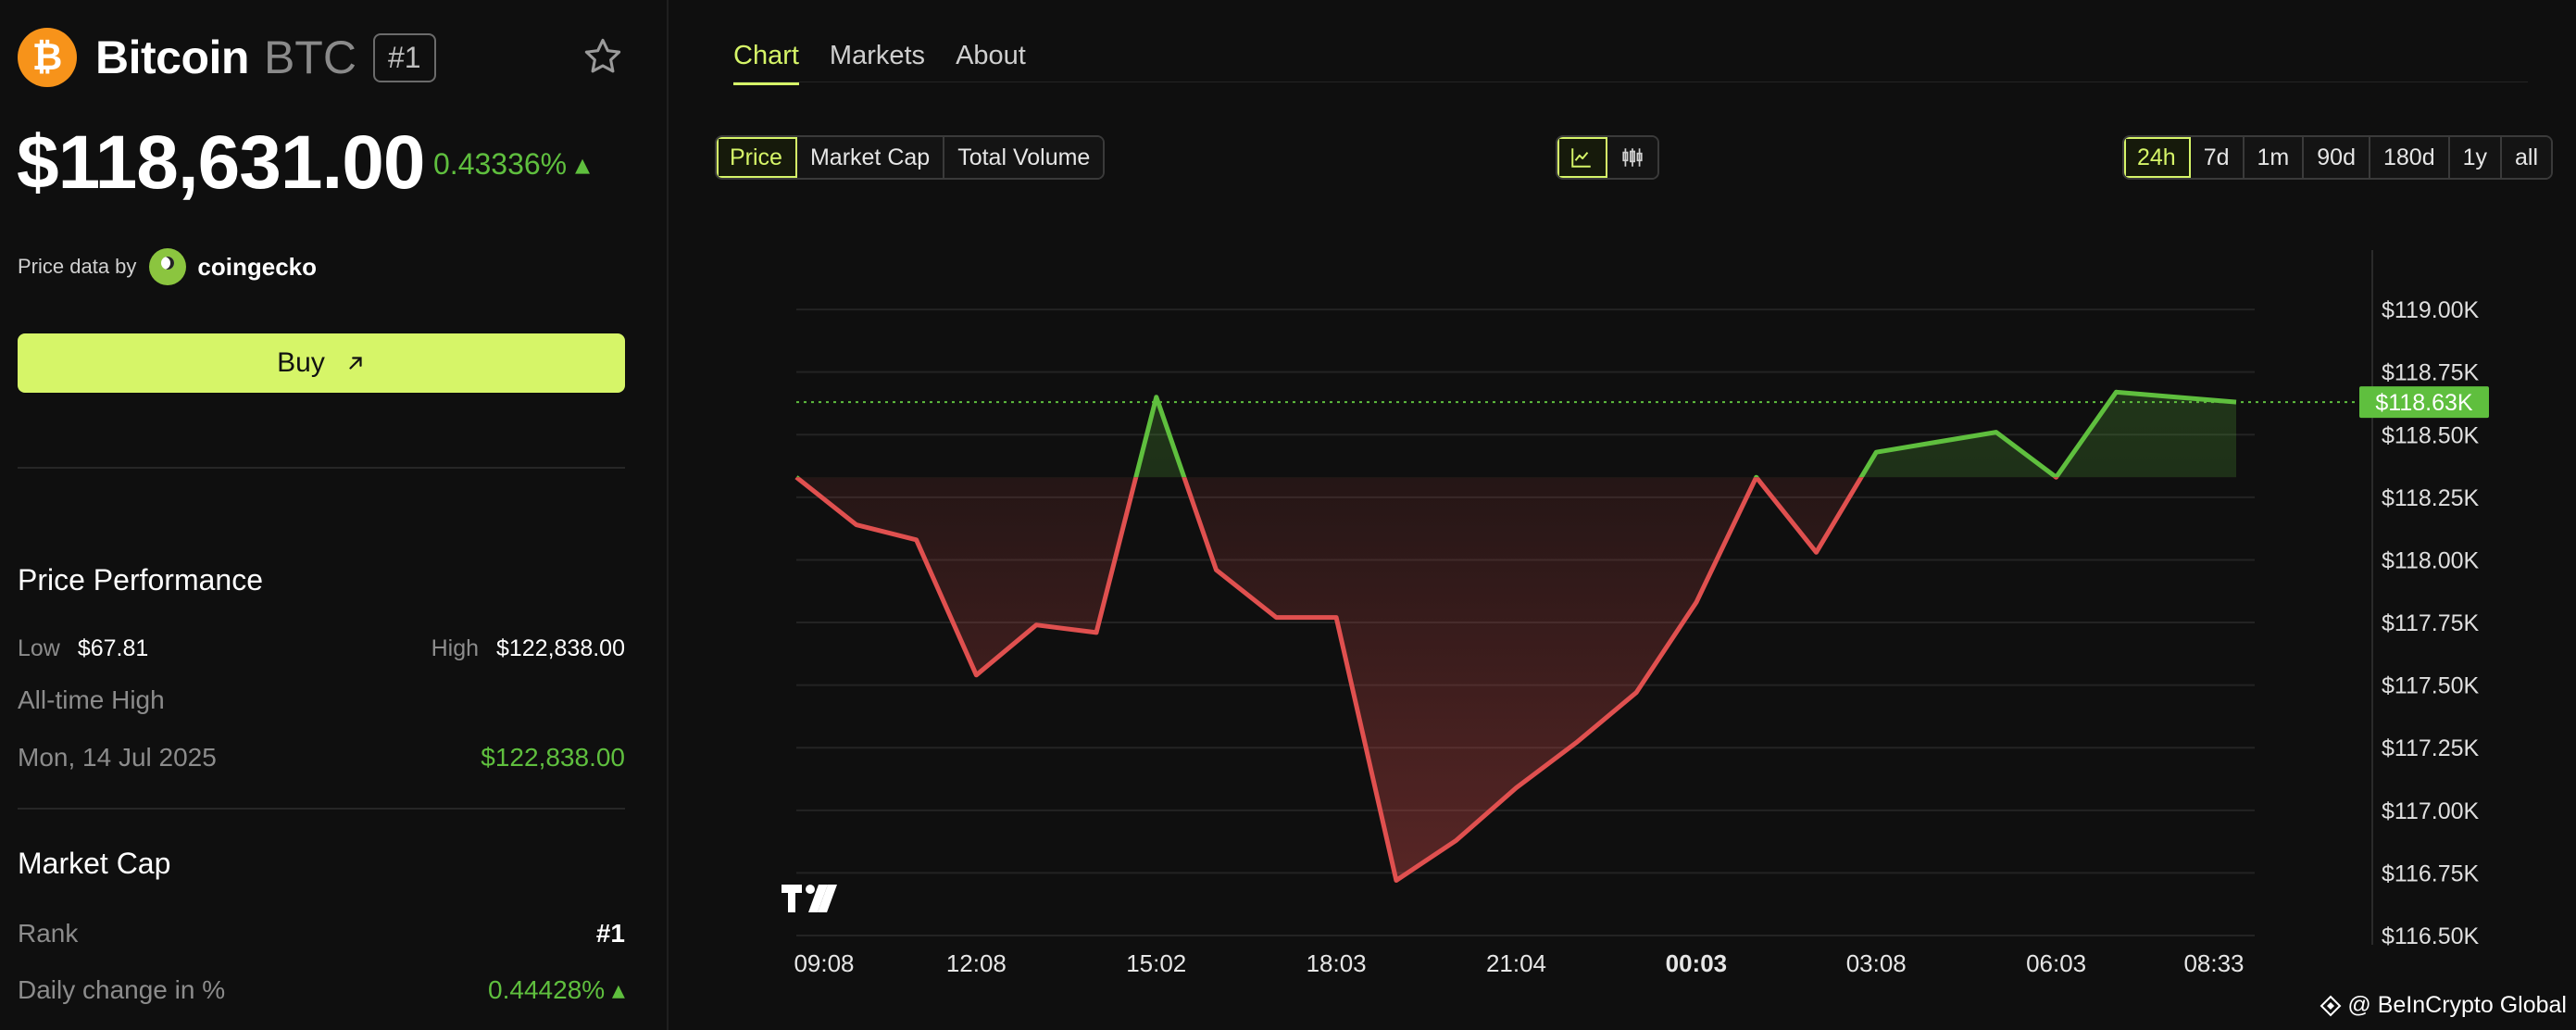 This screenshot has height=1030, width=2576. I want to click on arrow-up-right-icon, so click(356, 363).